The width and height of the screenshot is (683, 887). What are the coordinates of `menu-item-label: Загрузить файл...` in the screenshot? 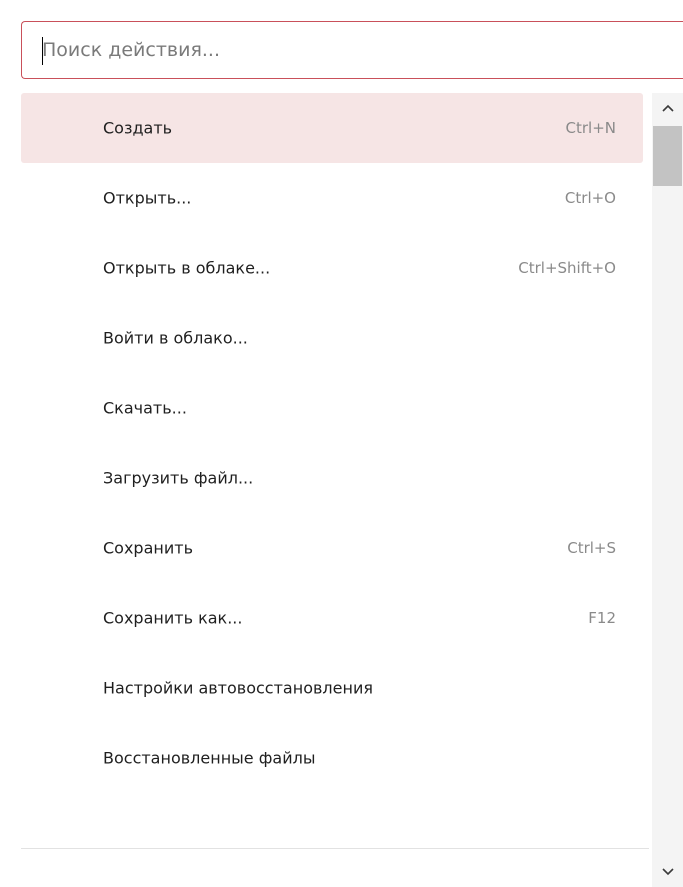 It's located at (178, 478).